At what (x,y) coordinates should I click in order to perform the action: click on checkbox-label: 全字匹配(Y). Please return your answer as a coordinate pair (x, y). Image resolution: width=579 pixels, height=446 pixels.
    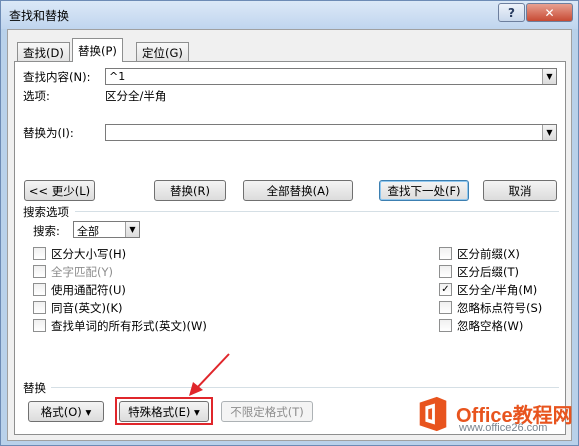
    Looking at the image, I should click on (82, 271).